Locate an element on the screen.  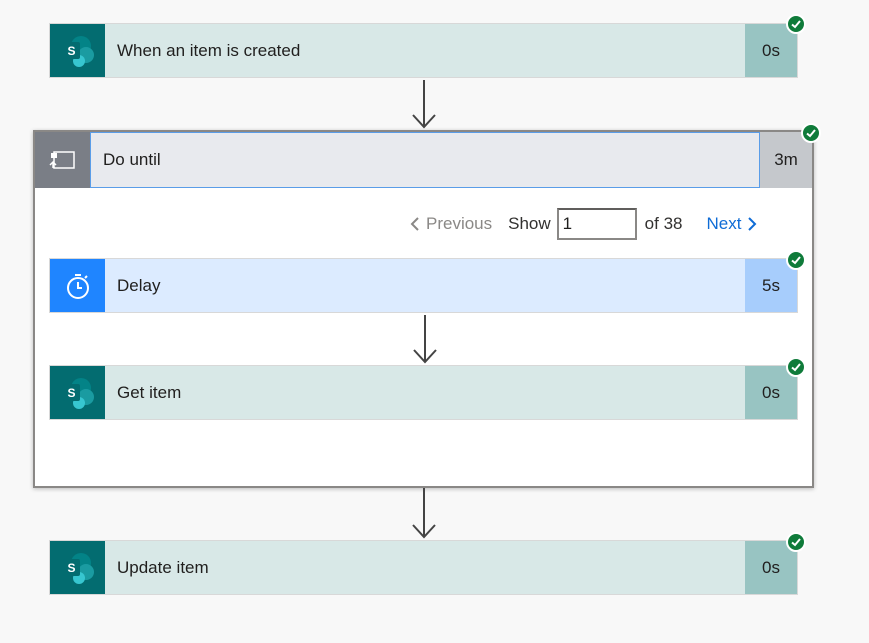
step-title: Do until is located at coordinates (425, 160).